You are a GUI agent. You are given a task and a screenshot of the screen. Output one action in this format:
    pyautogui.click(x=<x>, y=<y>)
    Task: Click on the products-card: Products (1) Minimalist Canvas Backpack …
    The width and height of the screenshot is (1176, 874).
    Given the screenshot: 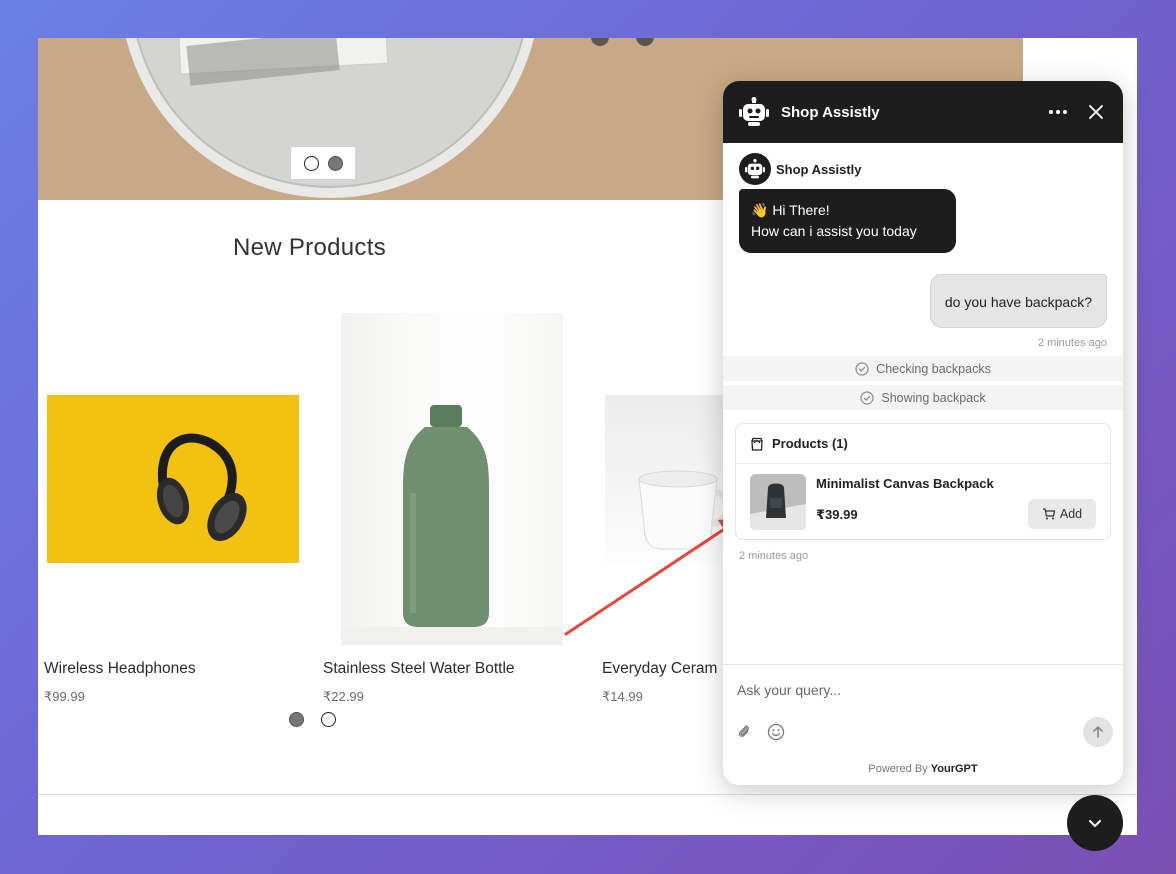 What is the action you would take?
    pyautogui.click(x=923, y=481)
    